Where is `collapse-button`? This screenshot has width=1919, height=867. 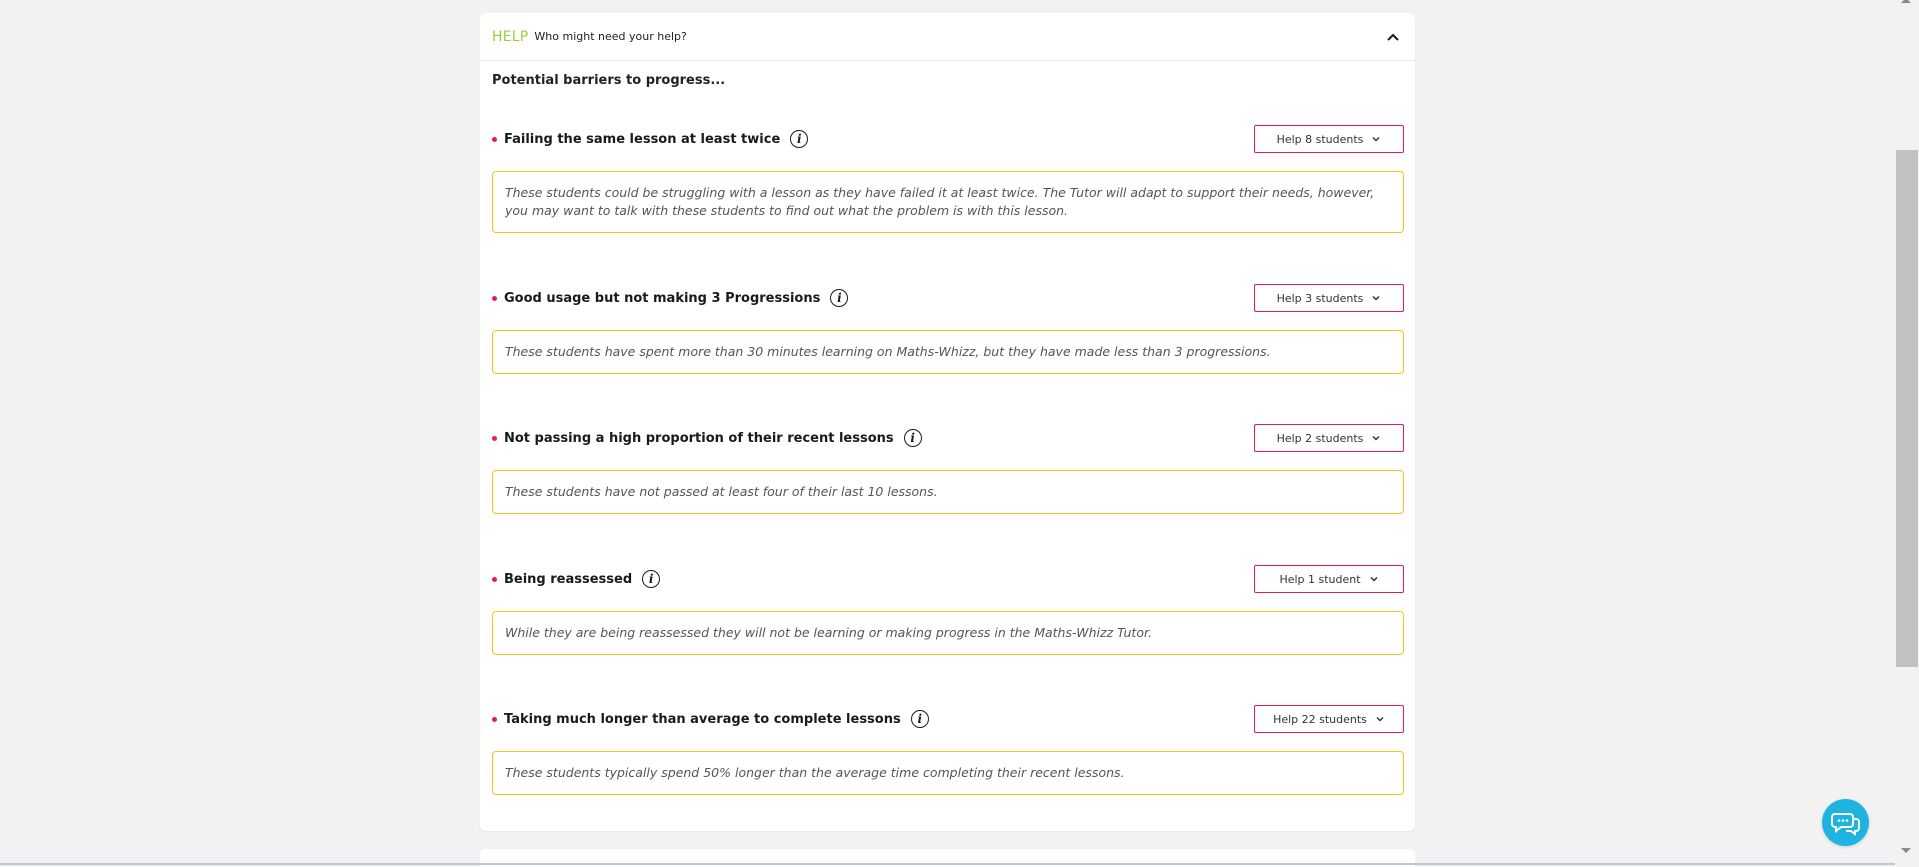
collapse-button is located at coordinates (1393, 37).